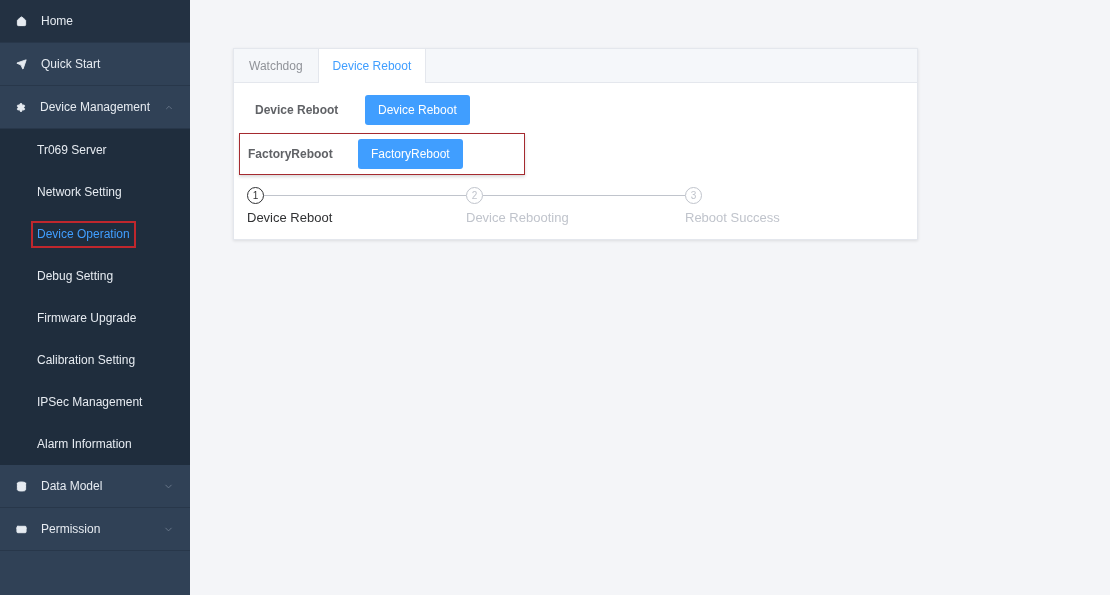  Describe the element at coordinates (733, 217) in the screenshot. I see `step-label: Reboot Success` at that location.